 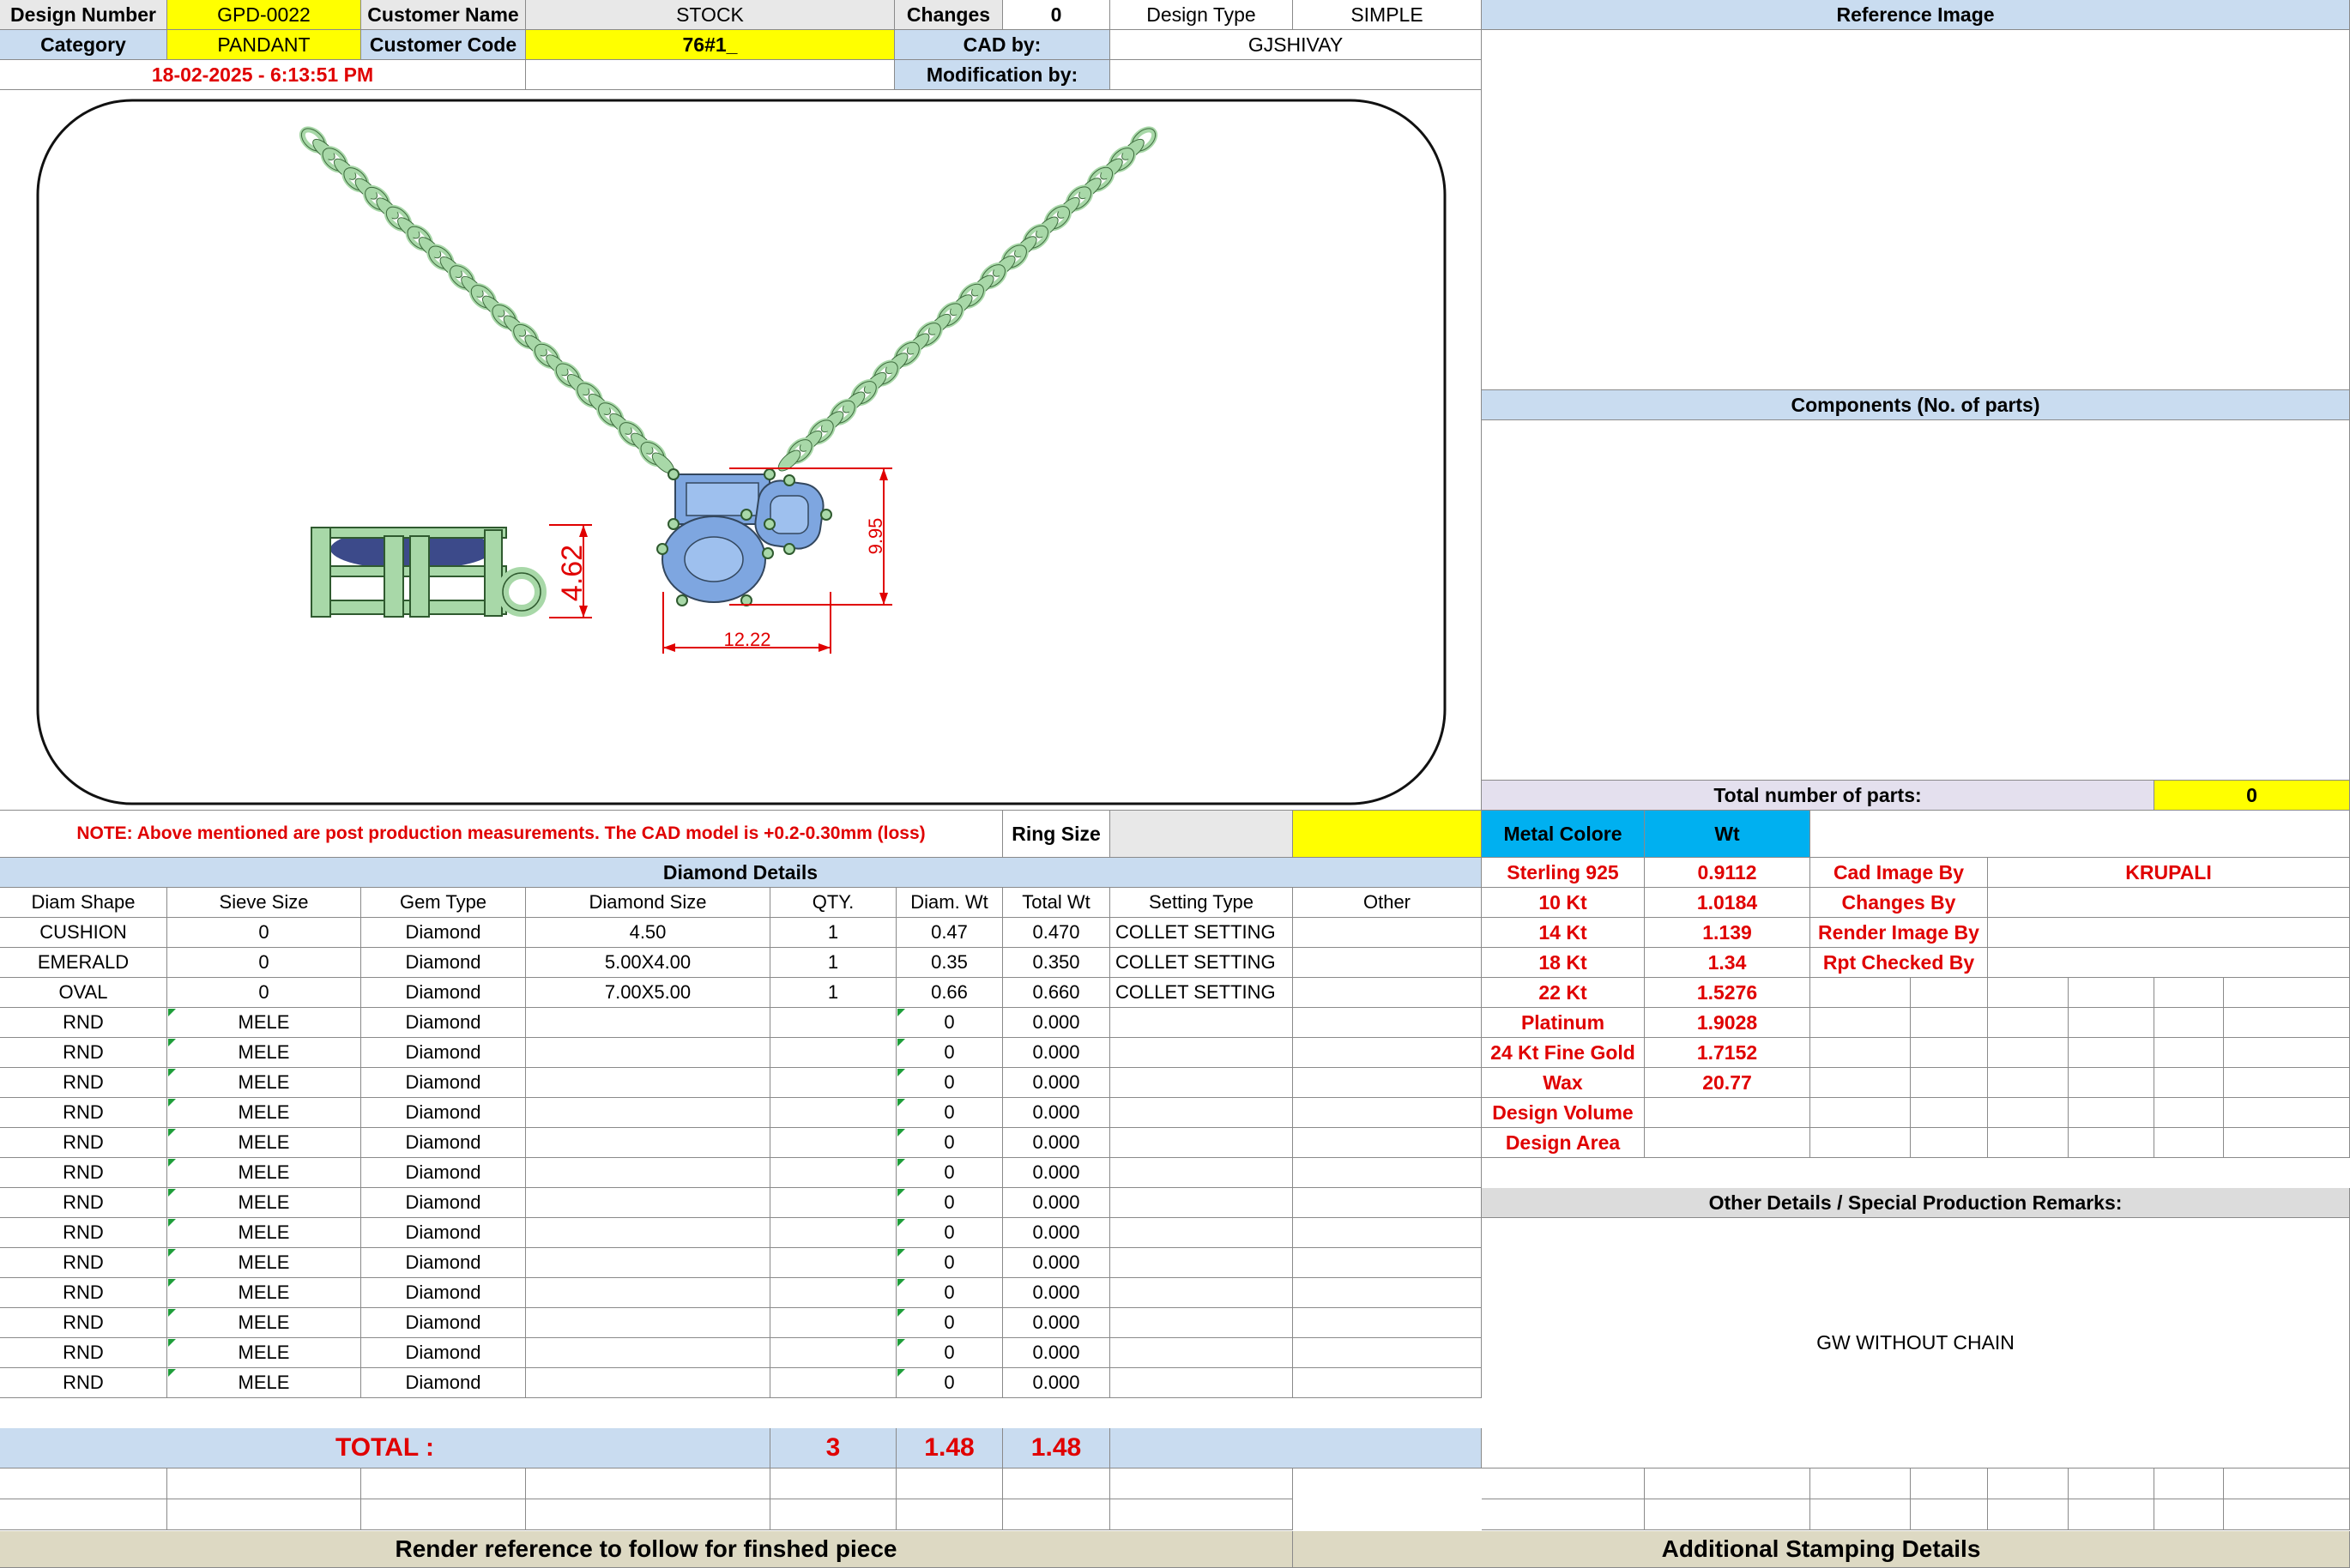 What do you see at coordinates (950, 963) in the screenshot?
I see `diamond-cell: 0.35` at bounding box center [950, 963].